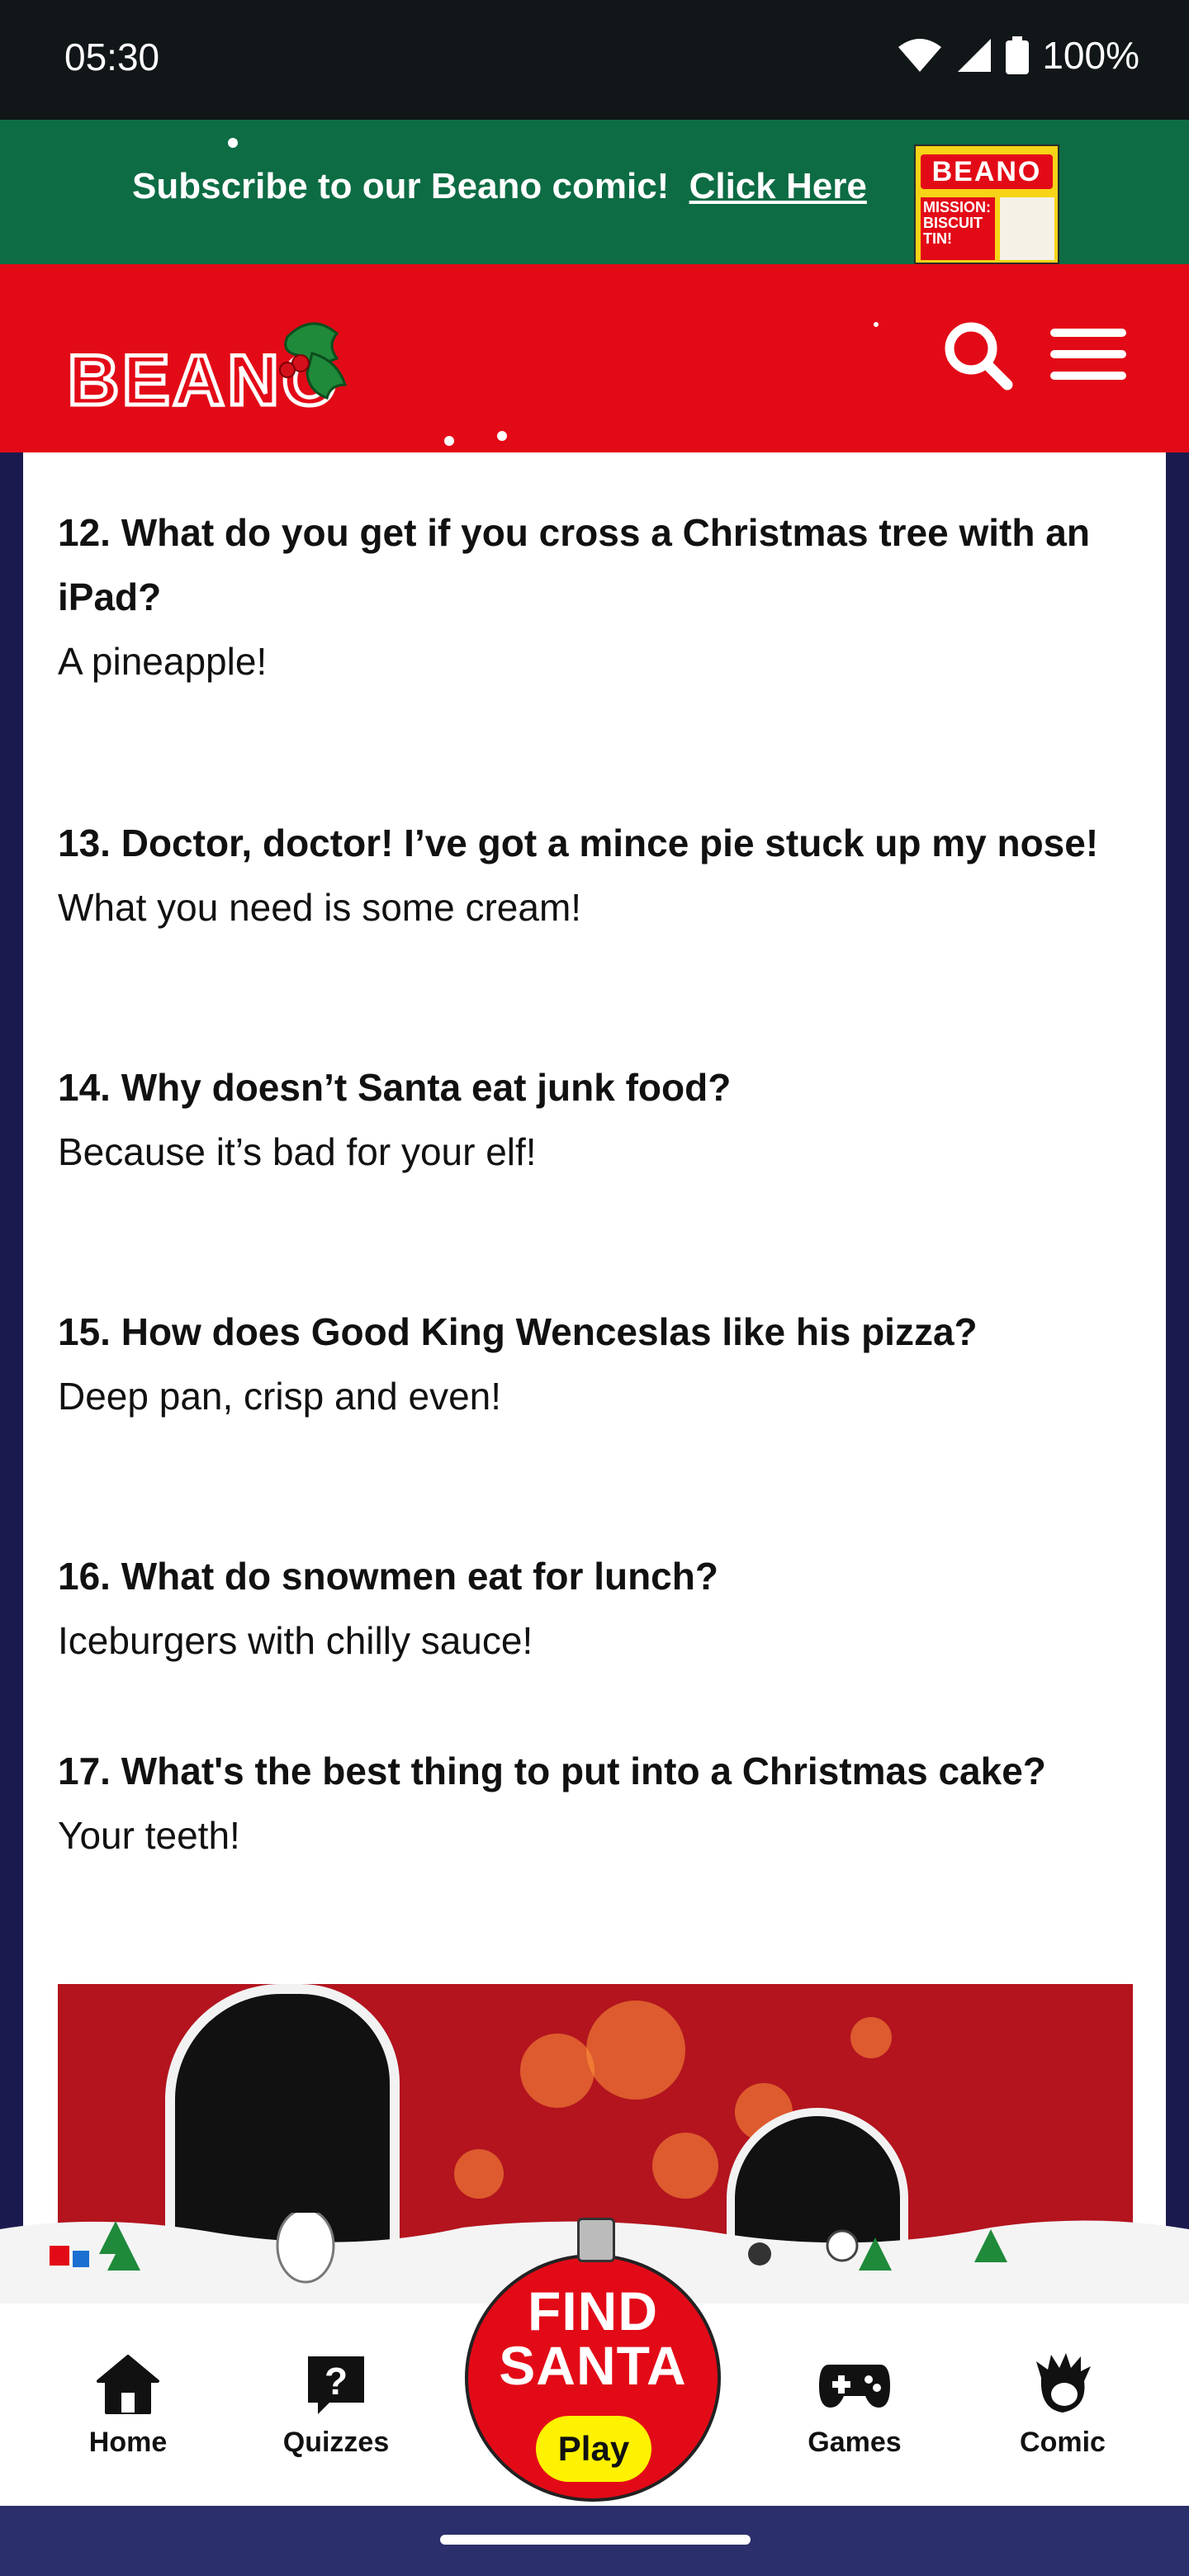 This screenshot has width=1189, height=2576. I want to click on comic-cover-headline: MISSION: BISCUIT TIN!, so click(958, 228).